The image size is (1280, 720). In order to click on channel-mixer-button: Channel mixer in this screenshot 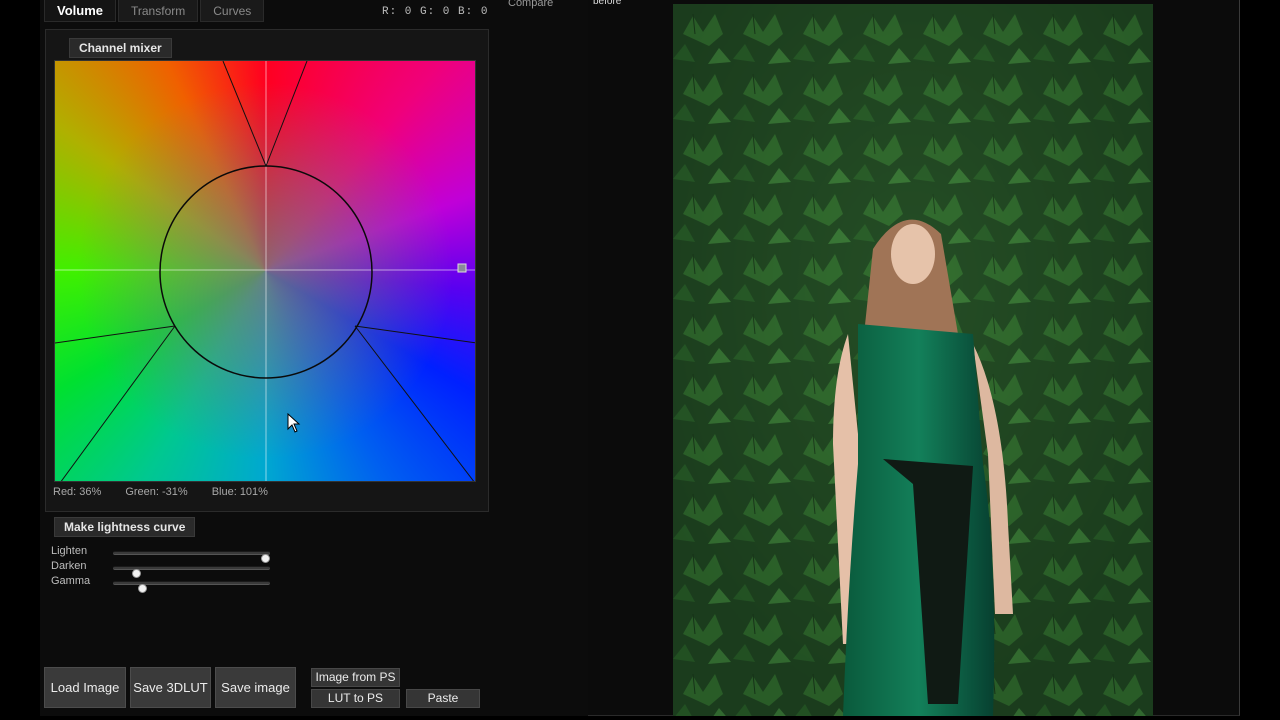, I will do `click(120, 48)`.